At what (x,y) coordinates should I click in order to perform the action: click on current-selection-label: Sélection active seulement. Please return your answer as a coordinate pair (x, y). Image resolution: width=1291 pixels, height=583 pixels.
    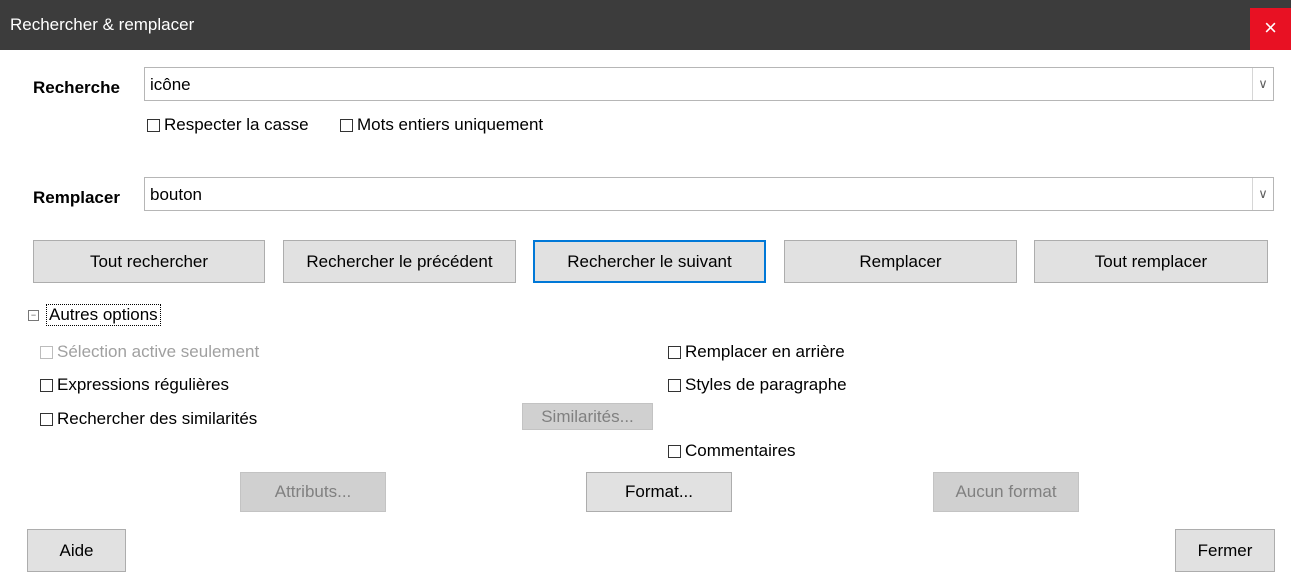
    Looking at the image, I should click on (158, 351).